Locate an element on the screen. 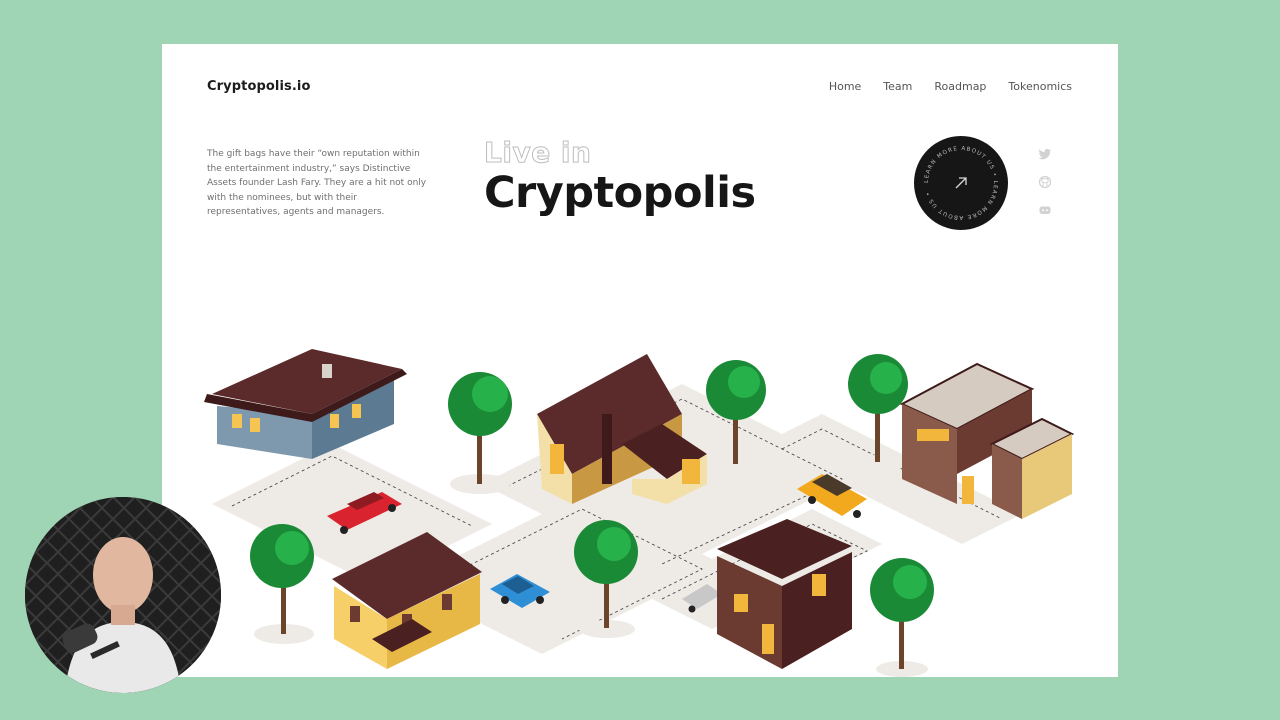 The height and width of the screenshot is (720, 1280). nav-team: Team is located at coordinates (897, 86).